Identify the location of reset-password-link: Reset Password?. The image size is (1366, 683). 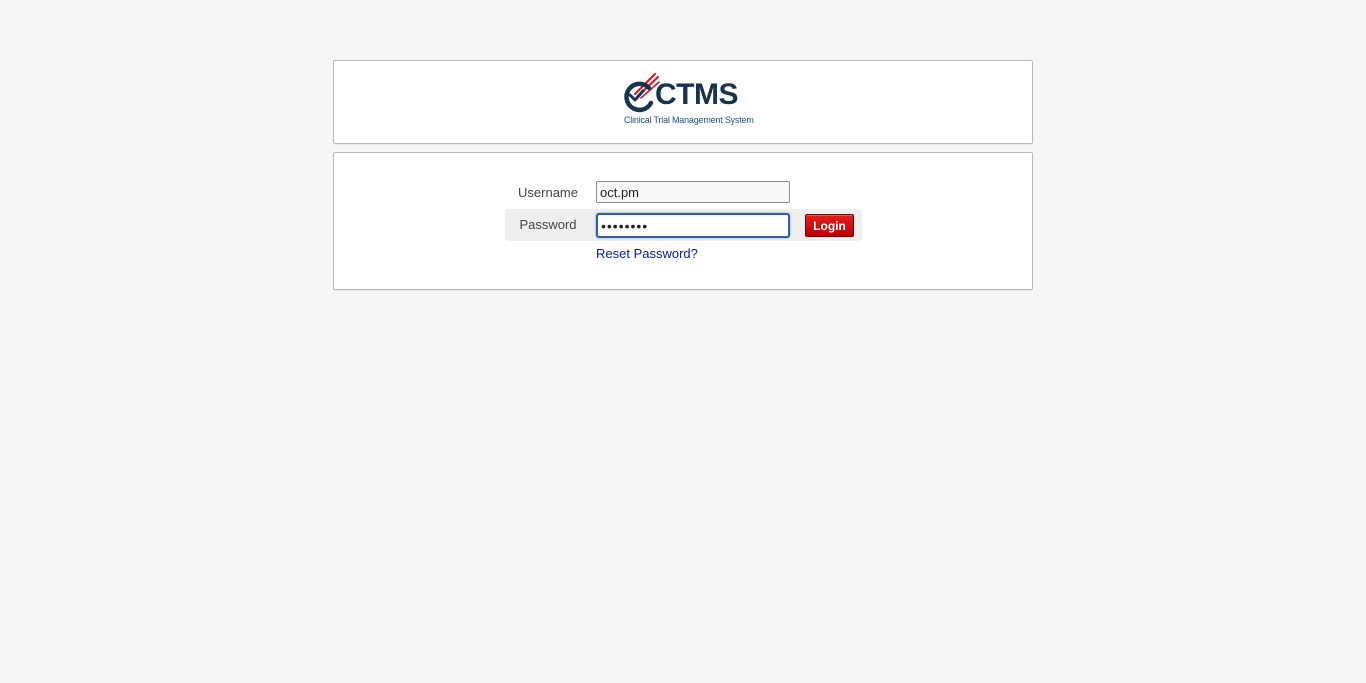
(647, 253).